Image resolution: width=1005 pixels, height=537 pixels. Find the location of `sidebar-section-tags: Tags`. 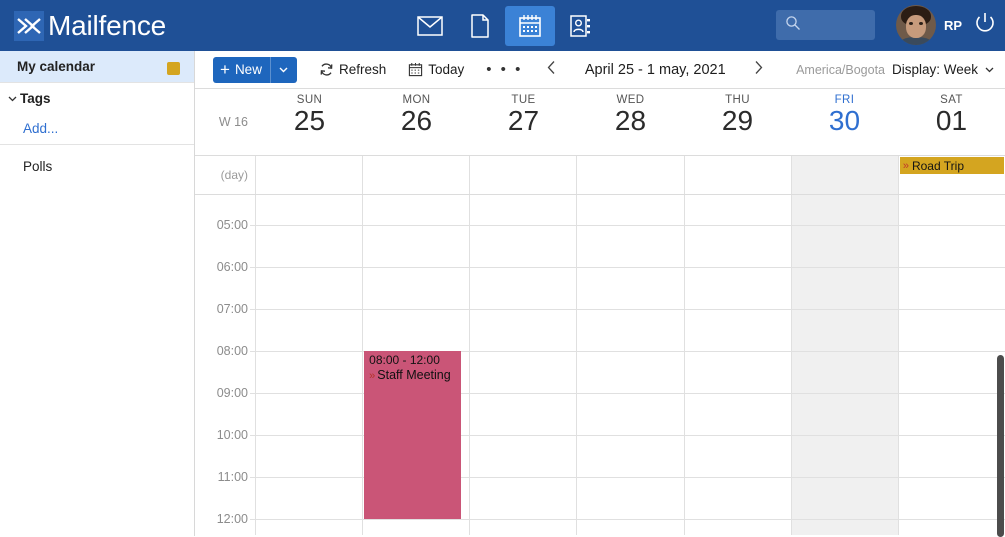

sidebar-section-tags: Tags is located at coordinates (97, 98).